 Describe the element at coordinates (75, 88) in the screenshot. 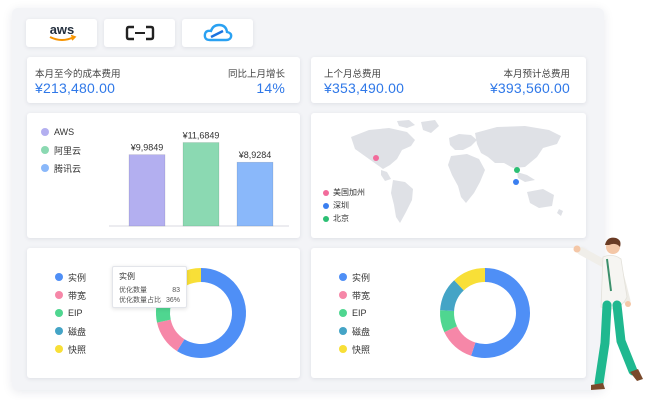

I see `mtd-cost-value: ¥213,480.00` at that location.